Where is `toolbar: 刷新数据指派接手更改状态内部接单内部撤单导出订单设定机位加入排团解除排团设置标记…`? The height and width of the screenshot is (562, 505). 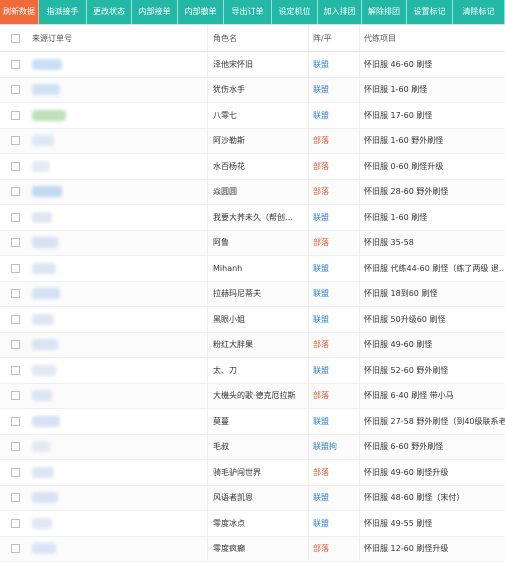 toolbar: 刷新数据指派接手更改状态内部接单内部撤单导出订单设定机位加入排团解除排团设置标记… is located at coordinates (252, 12).